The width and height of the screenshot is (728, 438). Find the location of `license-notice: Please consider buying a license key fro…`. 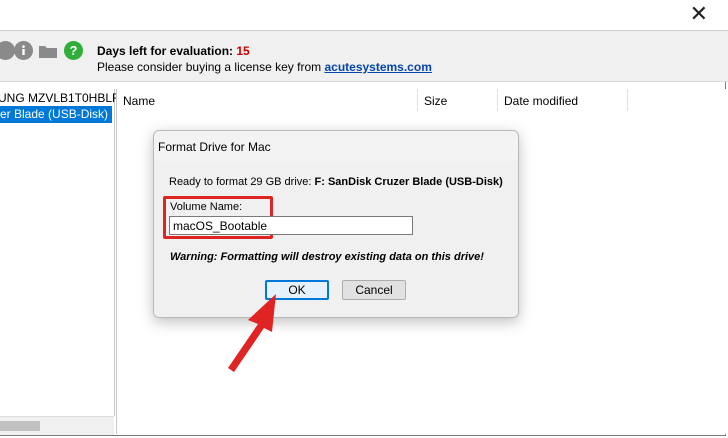

license-notice: Please consider buying a license key fro… is located at coordinates (264, 67).